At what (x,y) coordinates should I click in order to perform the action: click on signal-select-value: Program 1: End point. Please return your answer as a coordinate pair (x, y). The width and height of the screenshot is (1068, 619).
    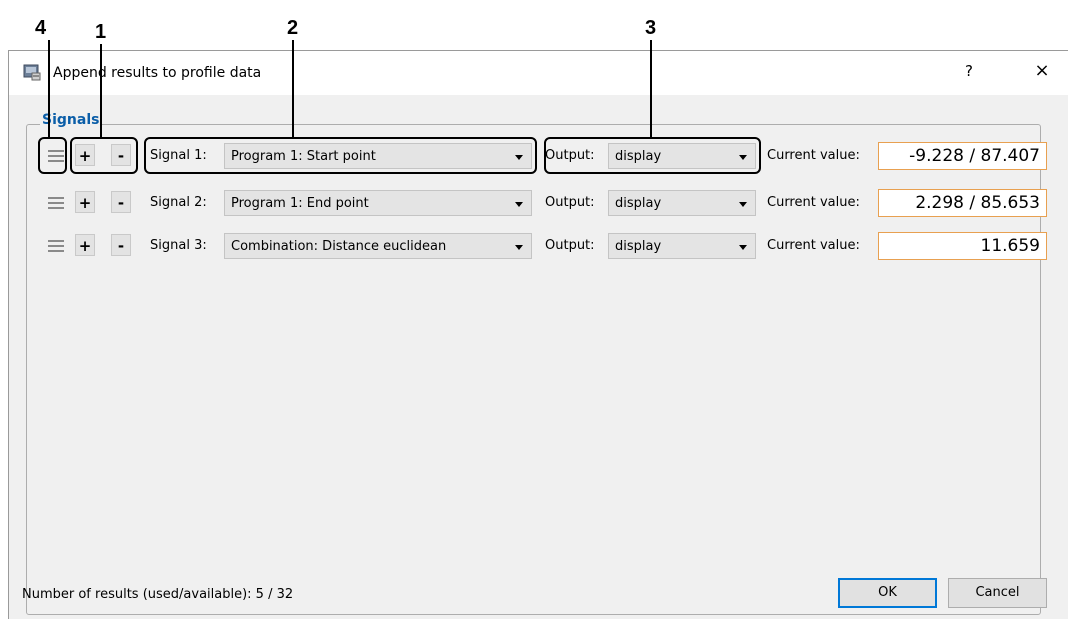
    Looking at the image, I should click on (300, 203).